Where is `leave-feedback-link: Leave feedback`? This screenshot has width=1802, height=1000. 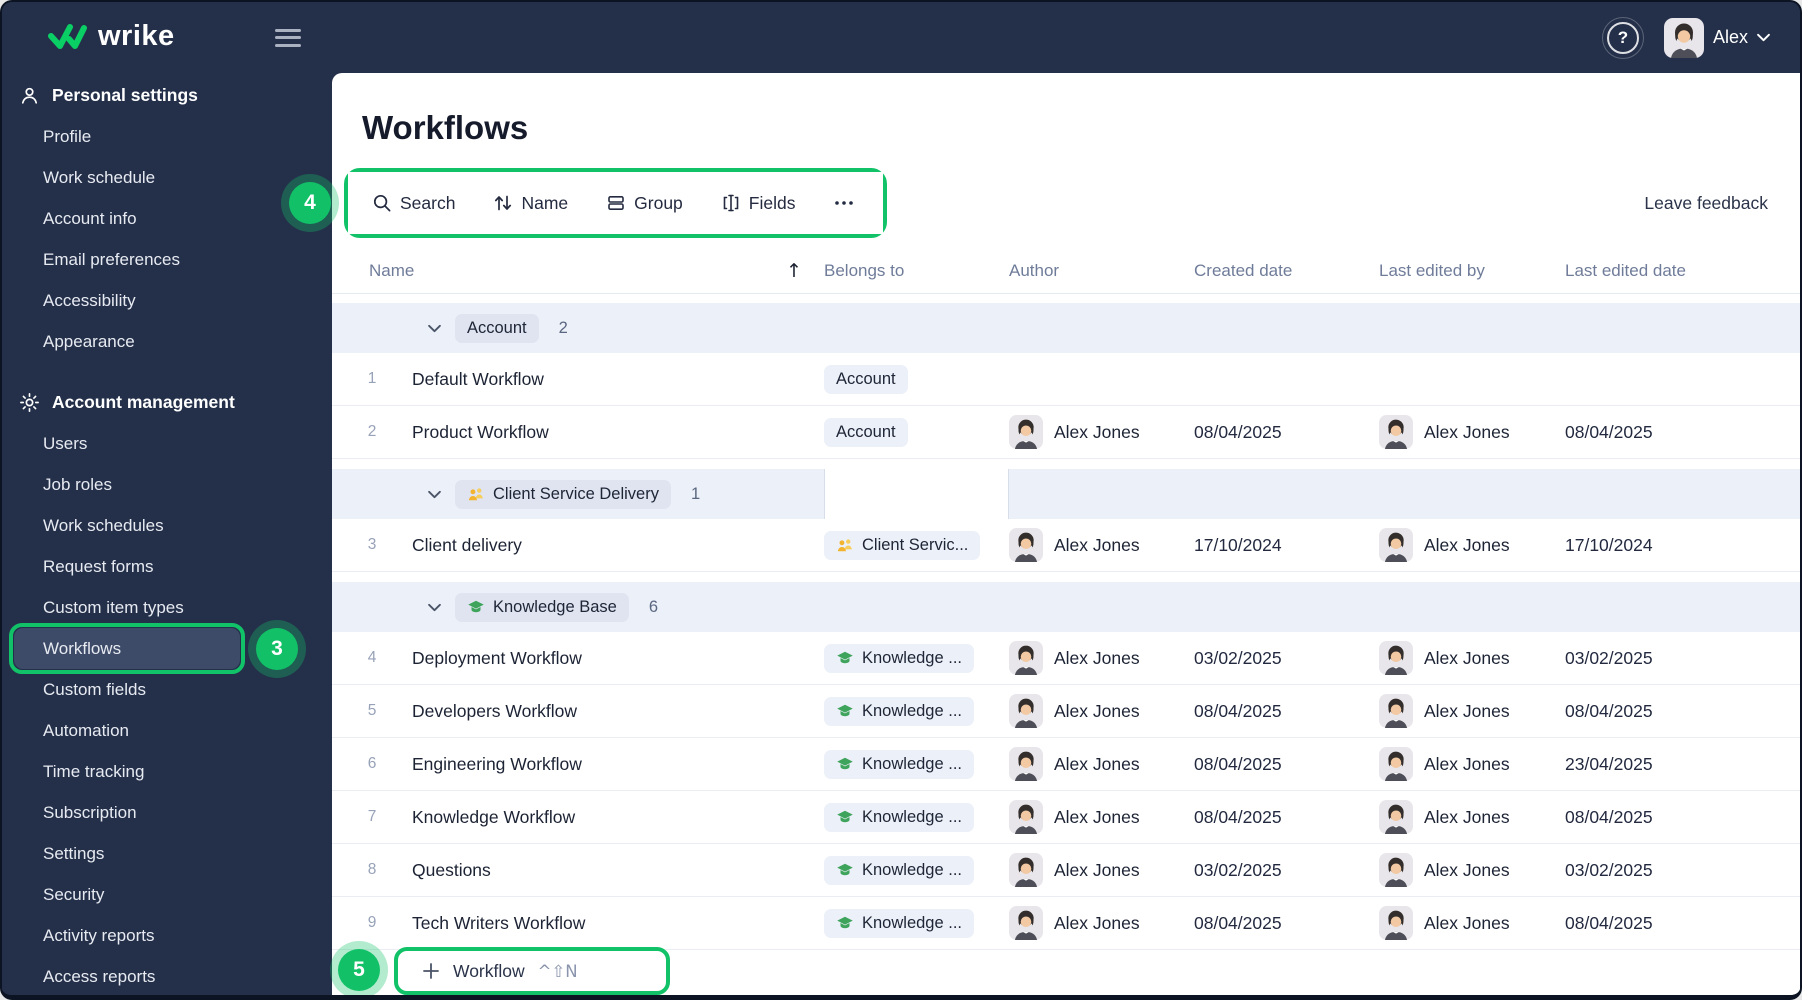
leave-feedback-link: Leave feedback is located at coordinates (1706, 203).